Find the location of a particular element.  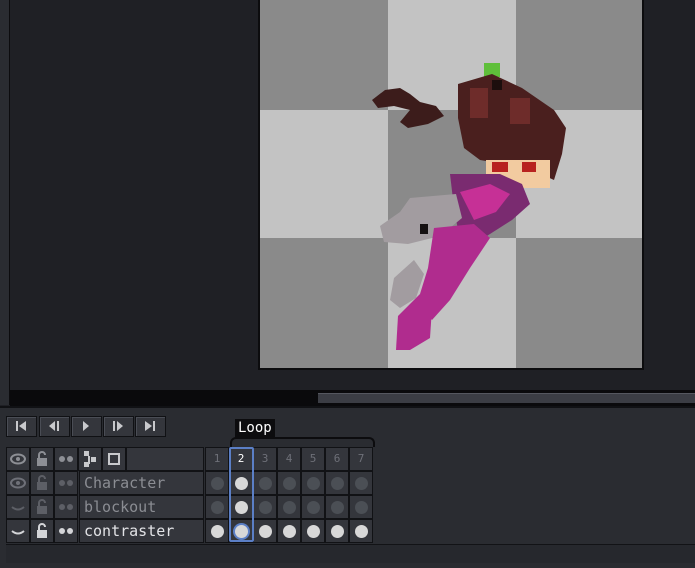

frame-tag-label: Loop is located at coordinates (255, 428).